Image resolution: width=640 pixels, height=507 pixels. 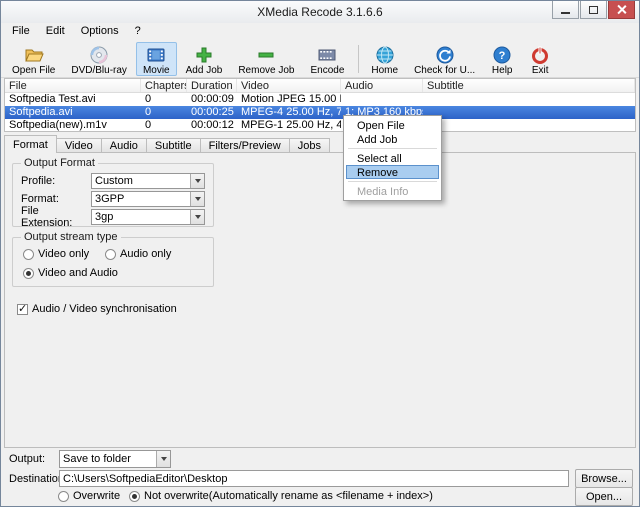 What do you see at coordinates (34, 55) in the screenshot?
I see `folder-open-icon` at bounding box center [34, 55].